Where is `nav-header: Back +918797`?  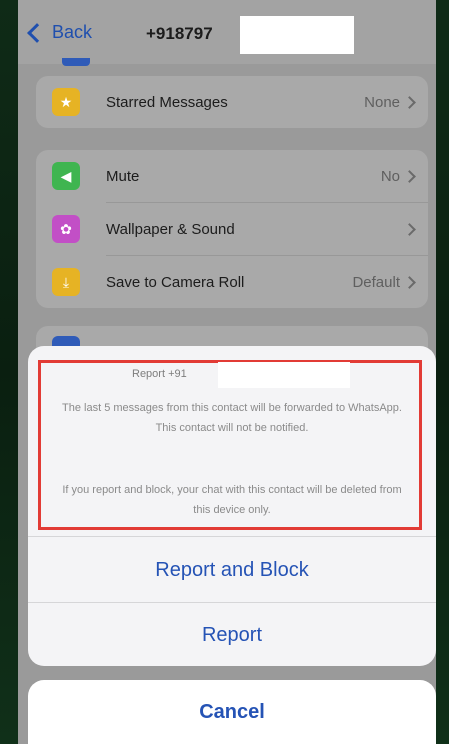
nav-header: Back +918797 is located at coordinates (227, 33).